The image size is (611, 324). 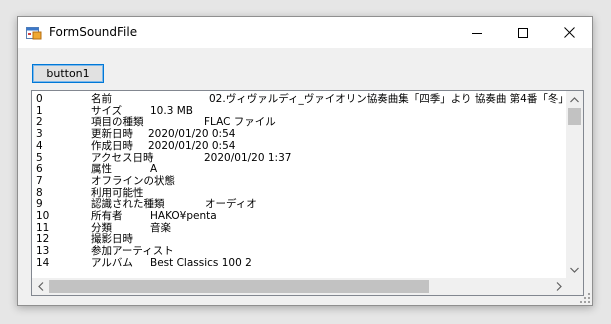 I want to click on property-value: A, so click(x=154, y=169).